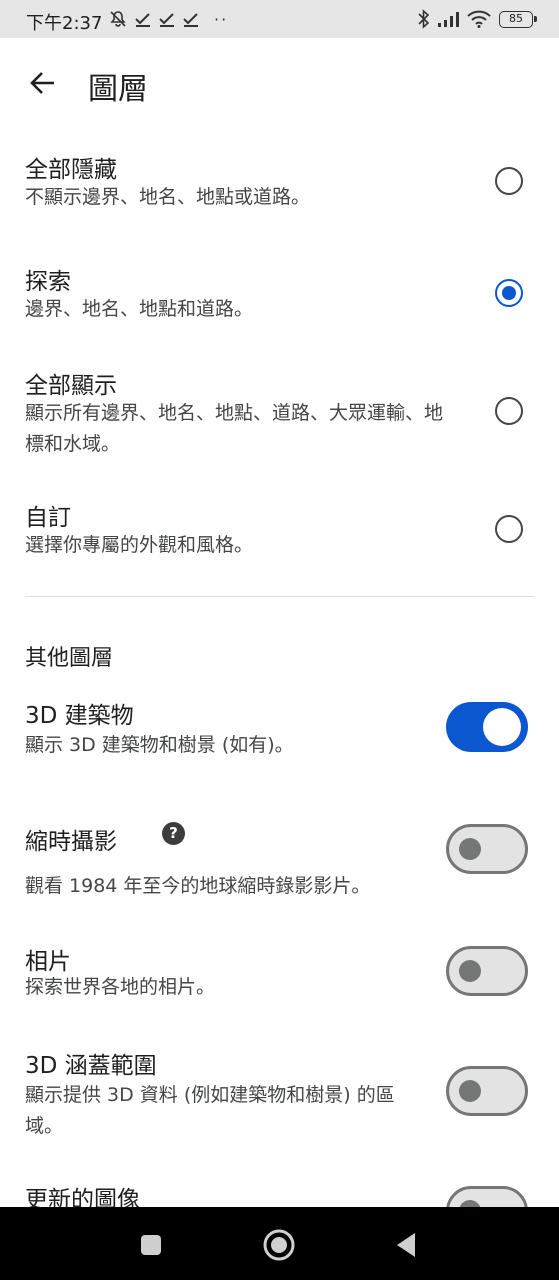 The image size is (559, 1280). I want to click on option-show-all: 全部顯示 顯示所有邊界、地名、地點、道路、大眾運輸、地標和水域。, so click(279, 411).